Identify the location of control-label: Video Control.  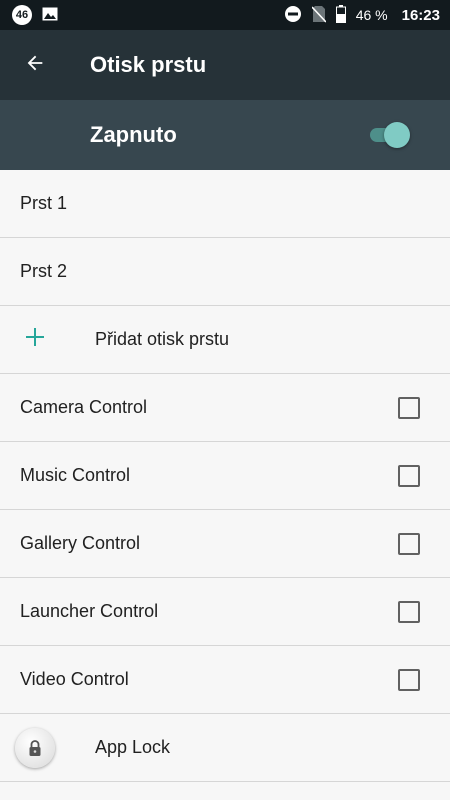
(74, 679).